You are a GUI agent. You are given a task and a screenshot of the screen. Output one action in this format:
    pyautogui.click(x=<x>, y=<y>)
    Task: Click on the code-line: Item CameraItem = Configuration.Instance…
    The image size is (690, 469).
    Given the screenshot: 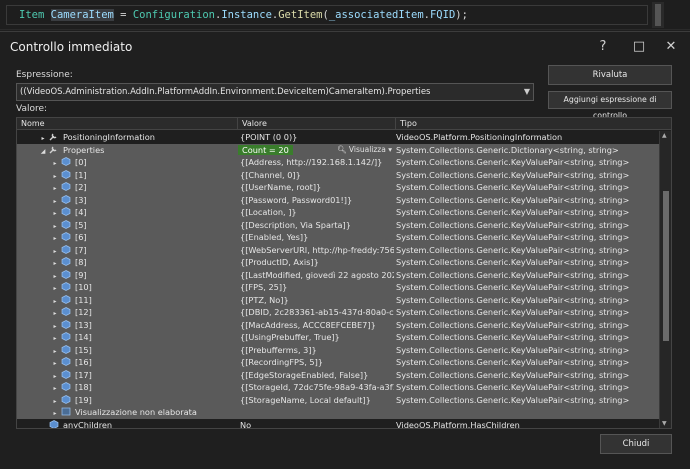 What is the action you would take?
    pyautogui.click(x=327, y=15)
    